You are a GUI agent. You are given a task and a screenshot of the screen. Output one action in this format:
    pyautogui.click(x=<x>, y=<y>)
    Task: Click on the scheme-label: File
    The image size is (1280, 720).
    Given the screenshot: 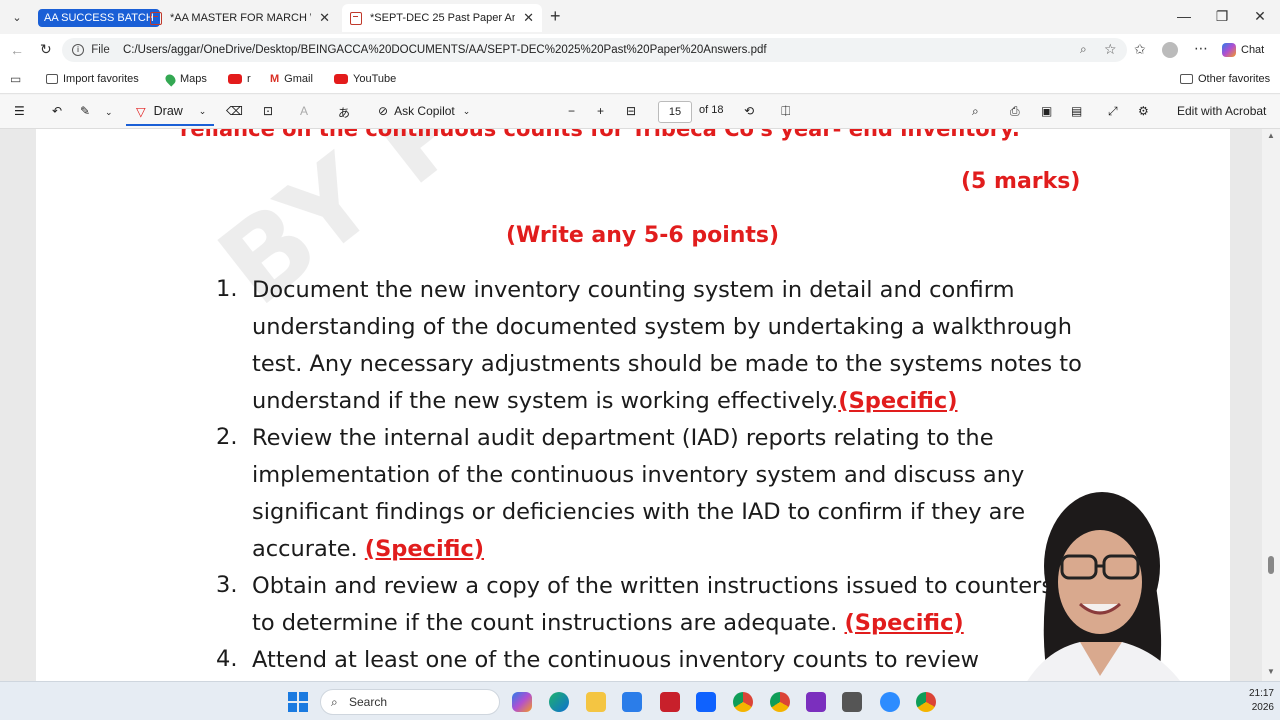 What is the action you would take?
    pyautogui.click(x=100, y=50)
    